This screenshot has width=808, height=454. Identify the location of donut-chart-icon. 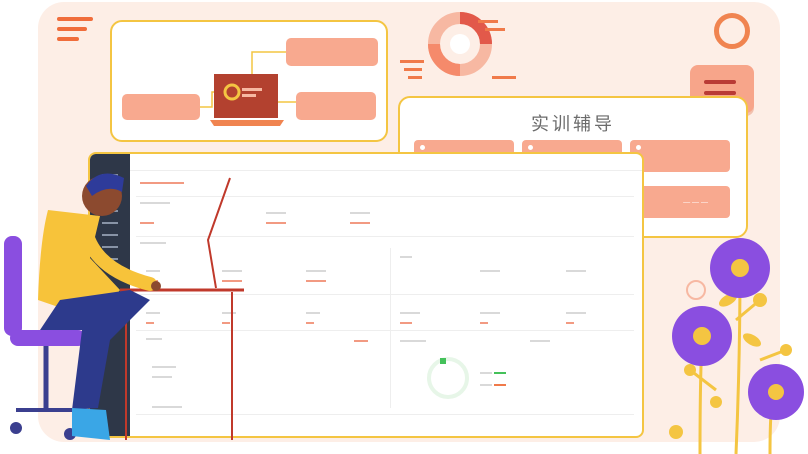
(460, 46).